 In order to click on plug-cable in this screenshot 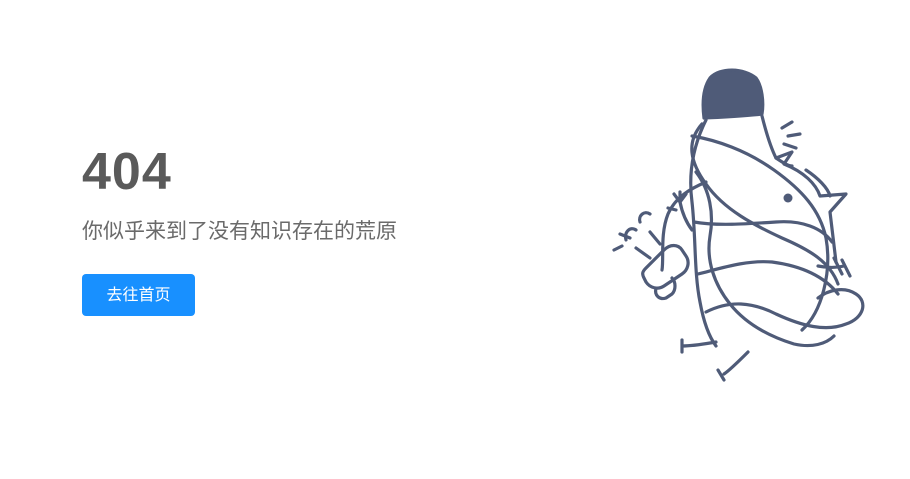, I will do `click(684, 226)`.